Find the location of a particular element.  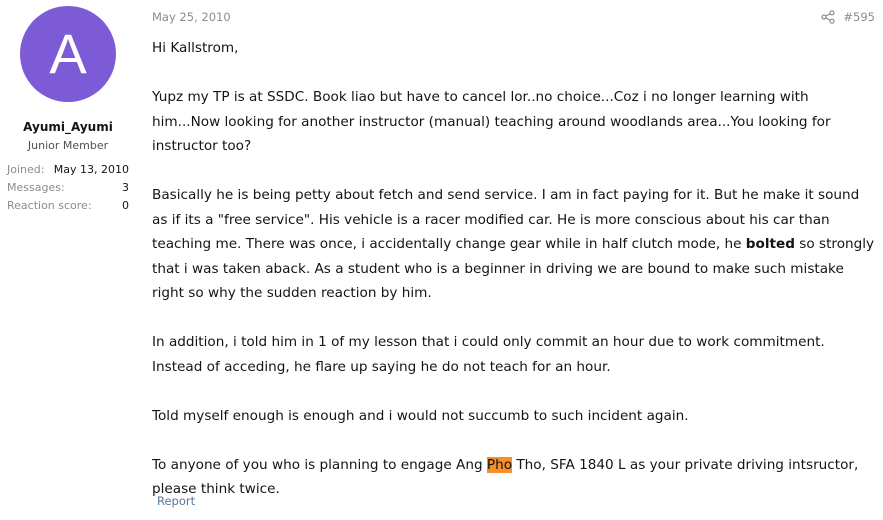

stat-label: Messages: is located at coordinates (36, 187).